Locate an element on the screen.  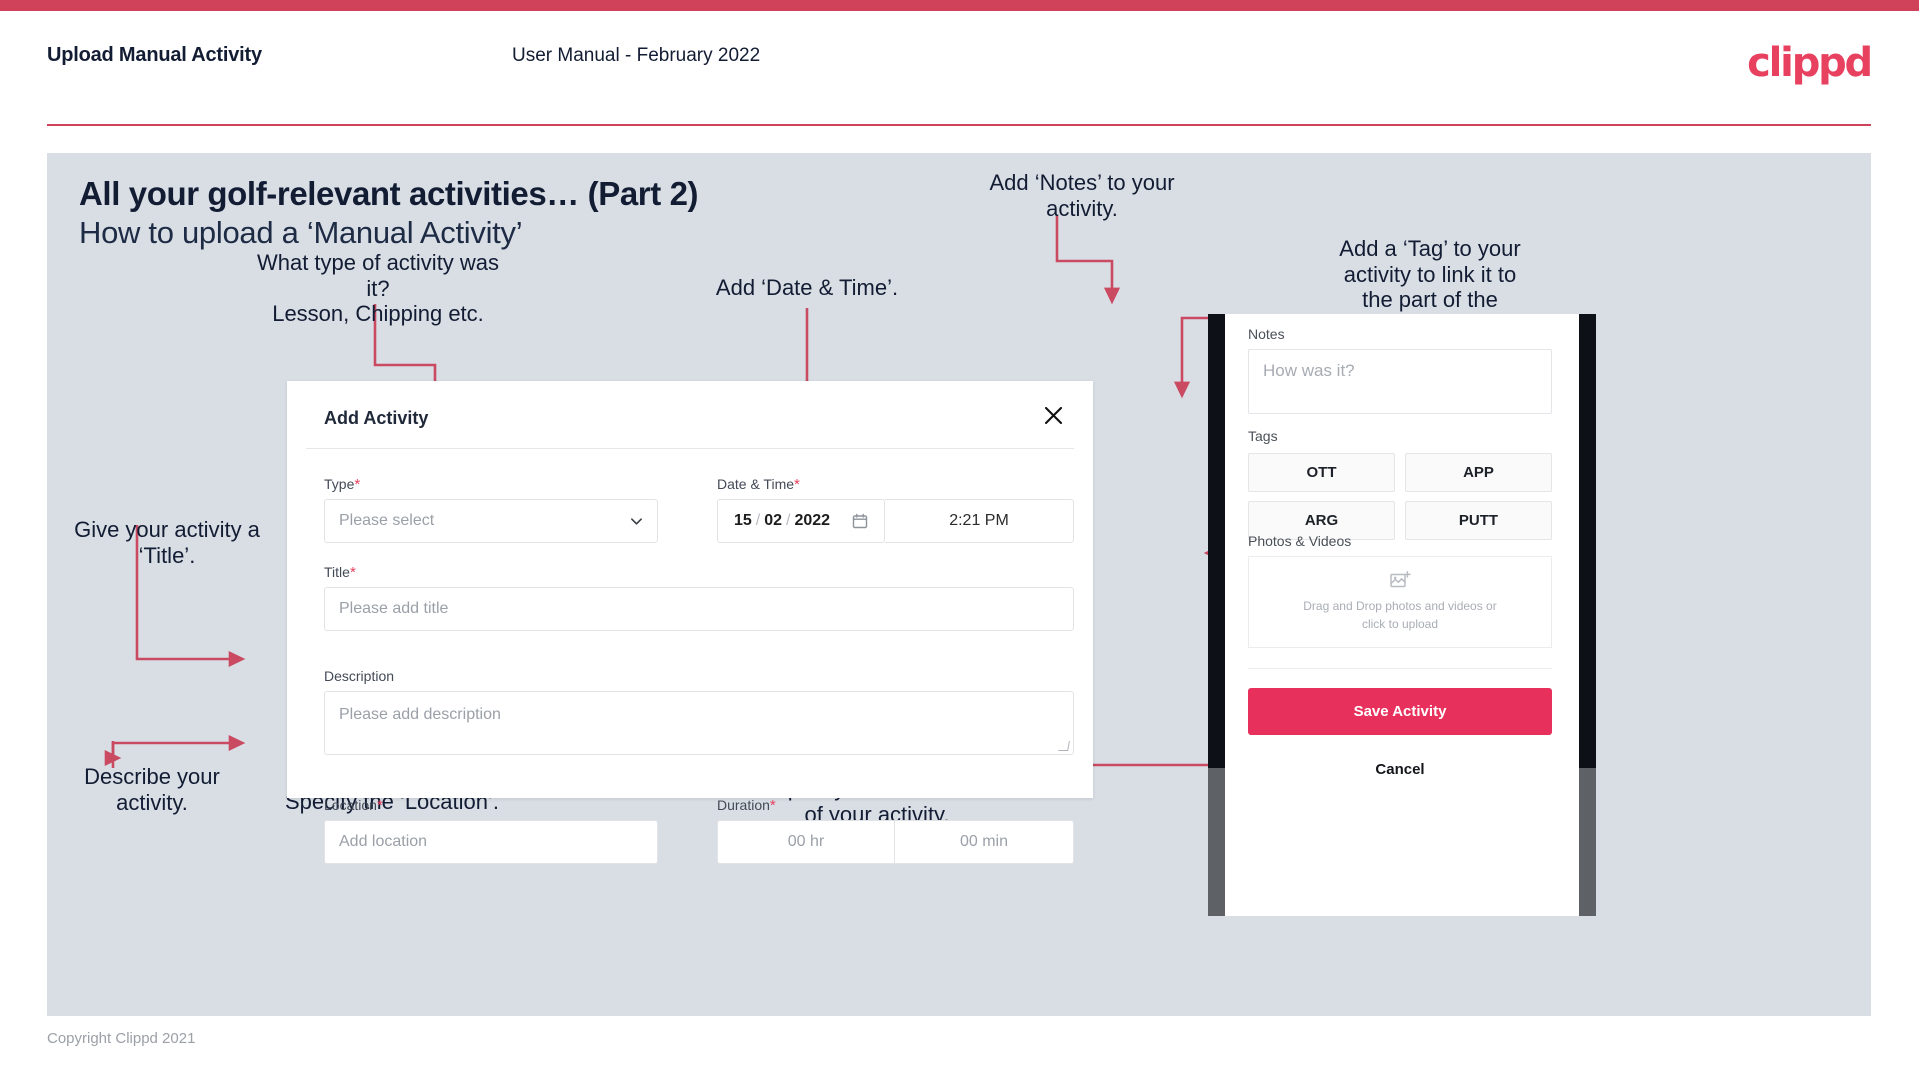
title-input: Please add title is located at coordinates (699, 609).